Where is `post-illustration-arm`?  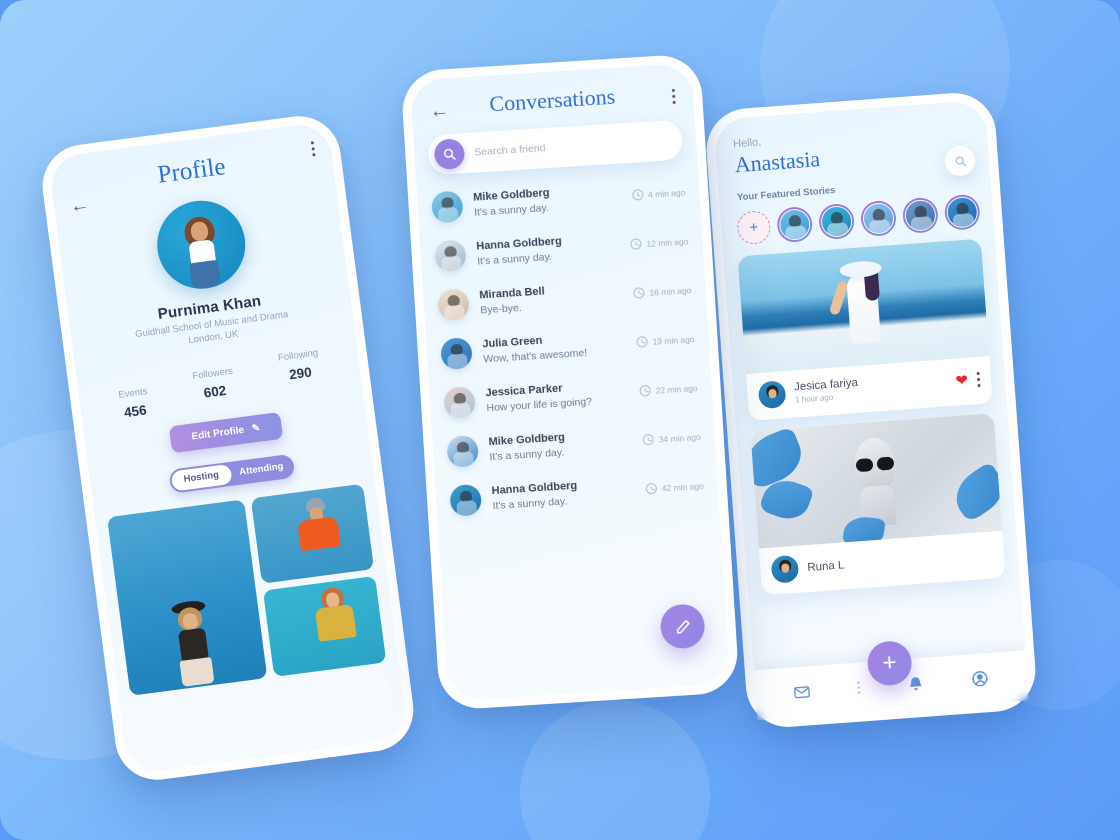 post-illustration-arm is located at coordinates (838, 298).